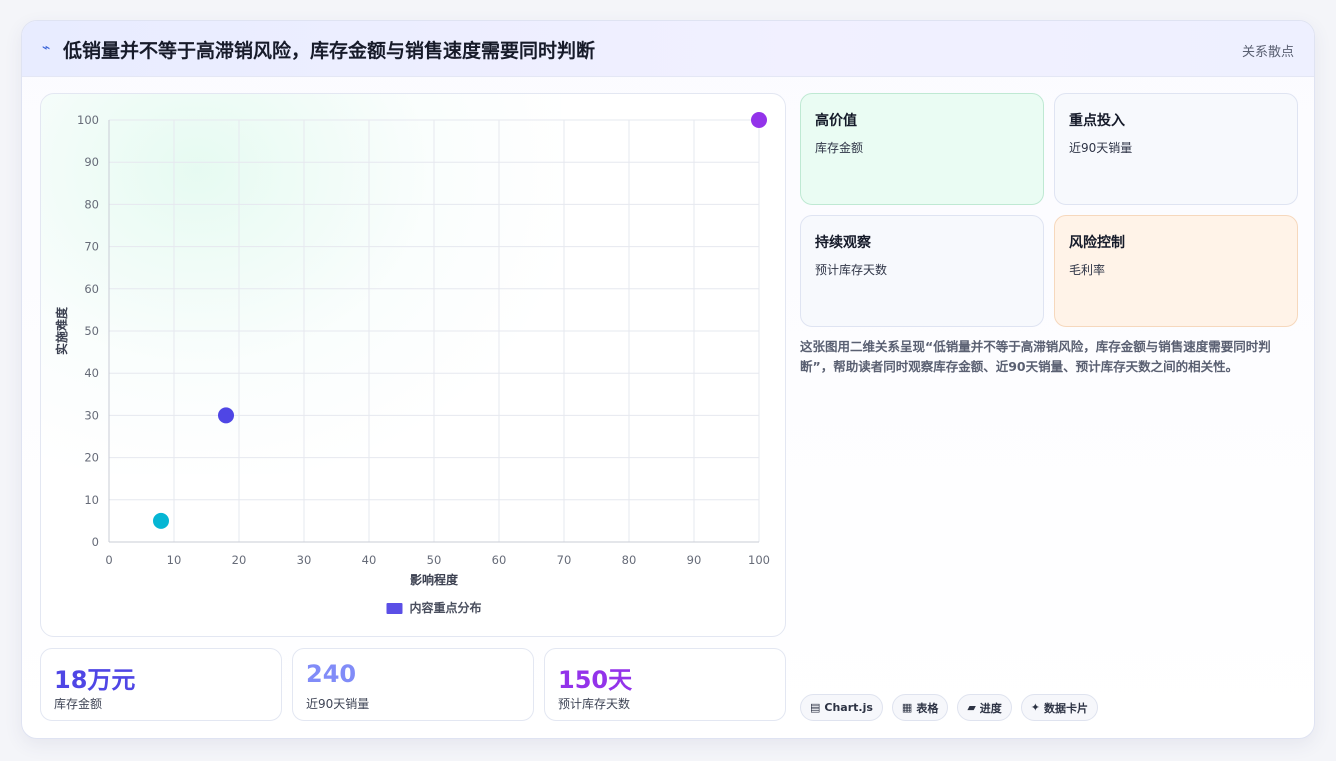  I want to click on y-tick-label: 10, so click(91, 500).